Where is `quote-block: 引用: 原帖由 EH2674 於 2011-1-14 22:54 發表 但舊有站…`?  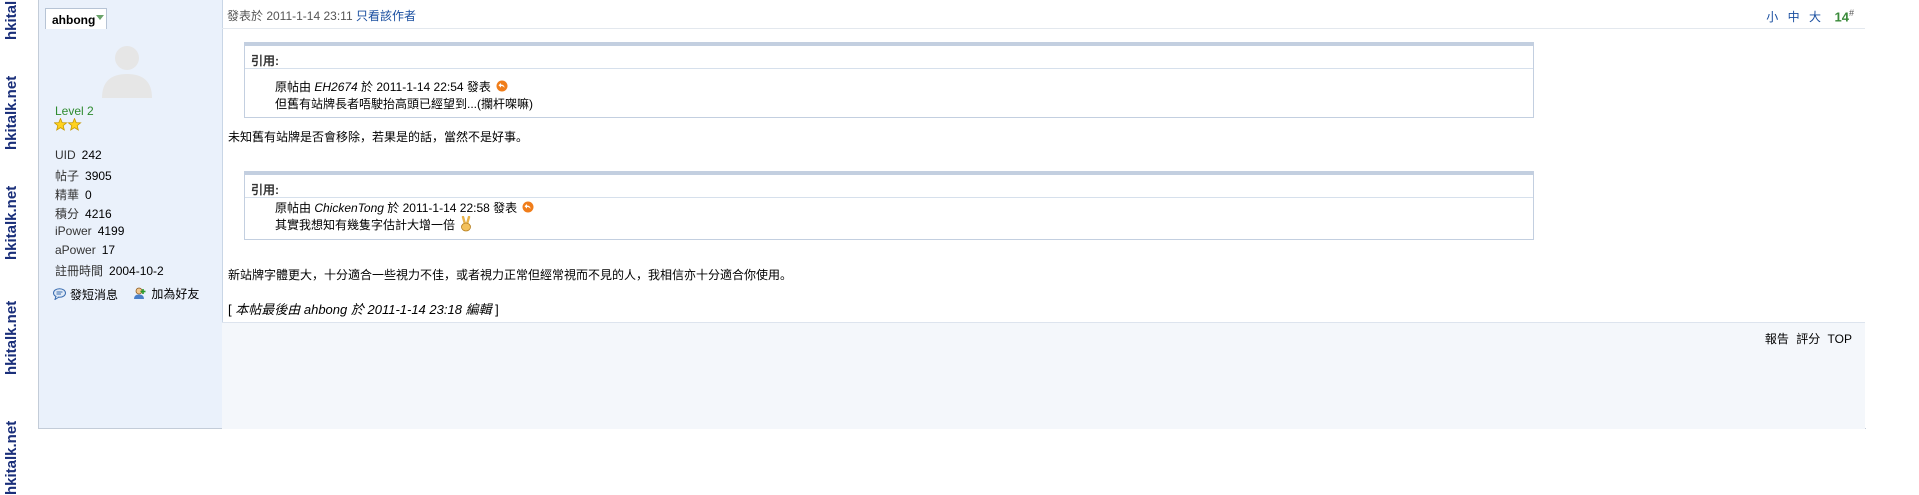 quote-block: 引用: 原帖由 EH2674 於 2011-1-14 22:54 發表 但舊有站… is located at coordinates (889, 80).